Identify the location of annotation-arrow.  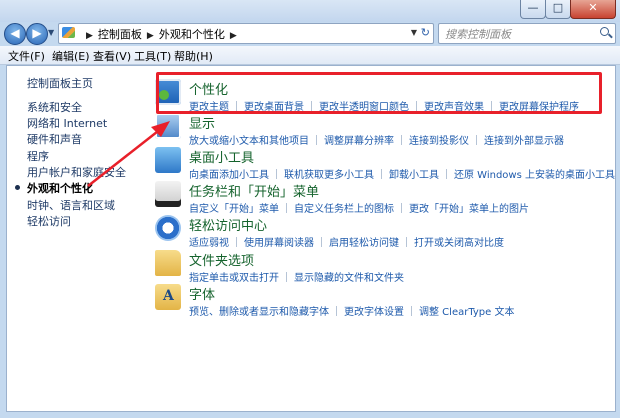
(128, 154).